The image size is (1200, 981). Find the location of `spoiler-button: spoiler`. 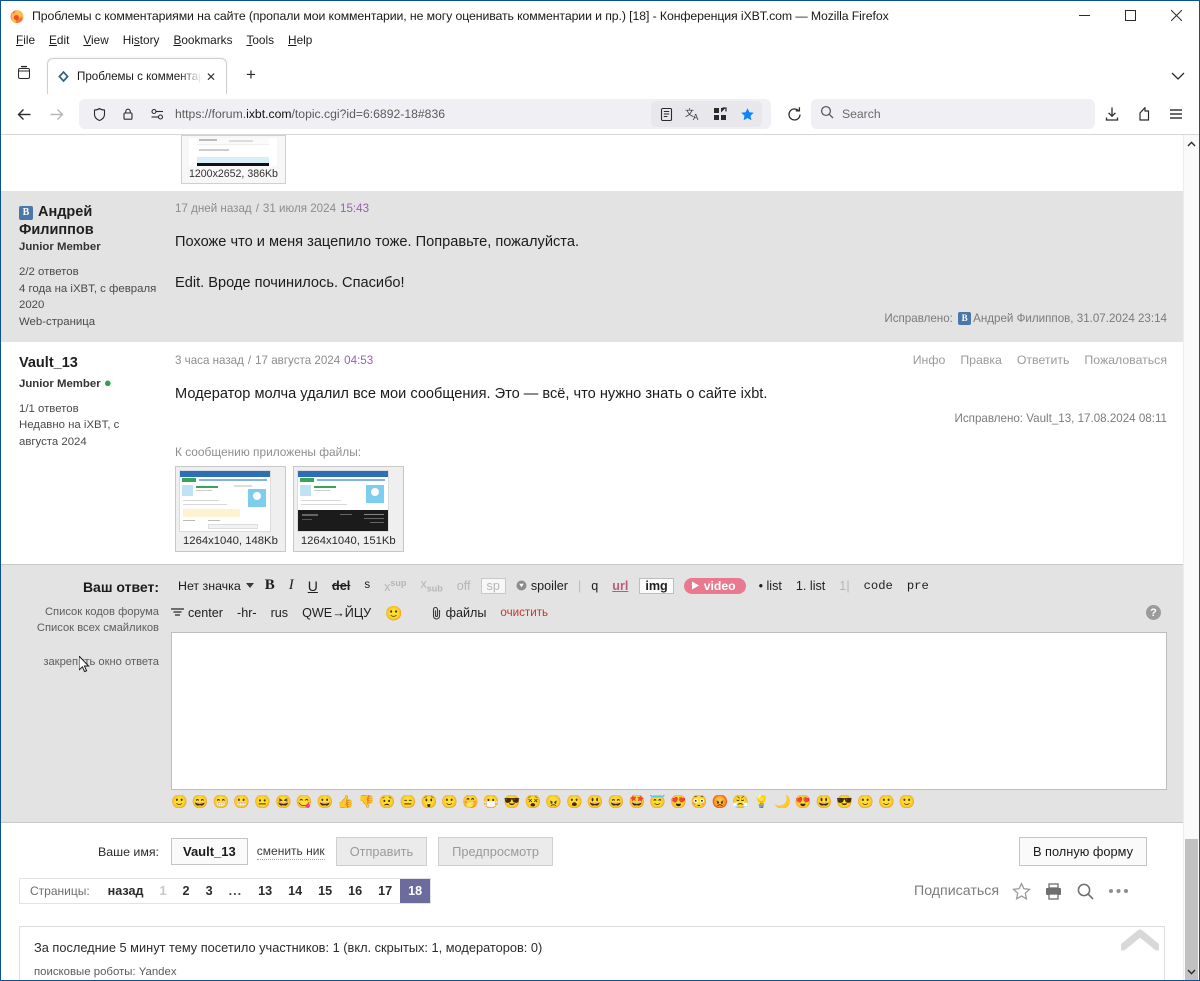

spoiler-button: spoiler is located at coordinates (542, 586).